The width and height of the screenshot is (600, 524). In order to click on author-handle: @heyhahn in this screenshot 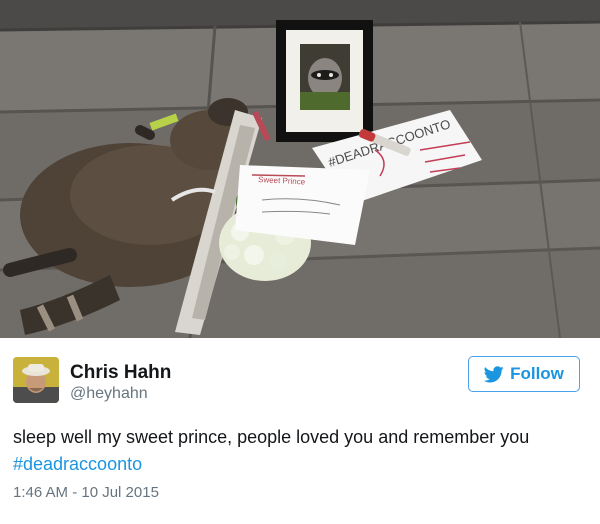, I will do `click(109, 394)`.